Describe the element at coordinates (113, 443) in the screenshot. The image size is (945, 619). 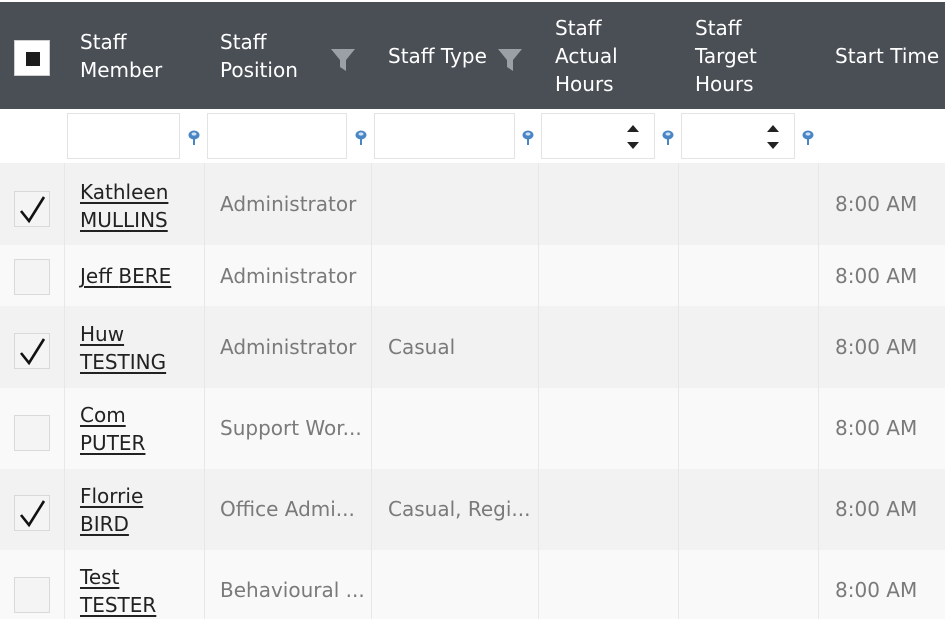
I see `staff-last-name: PUTER` at that location.